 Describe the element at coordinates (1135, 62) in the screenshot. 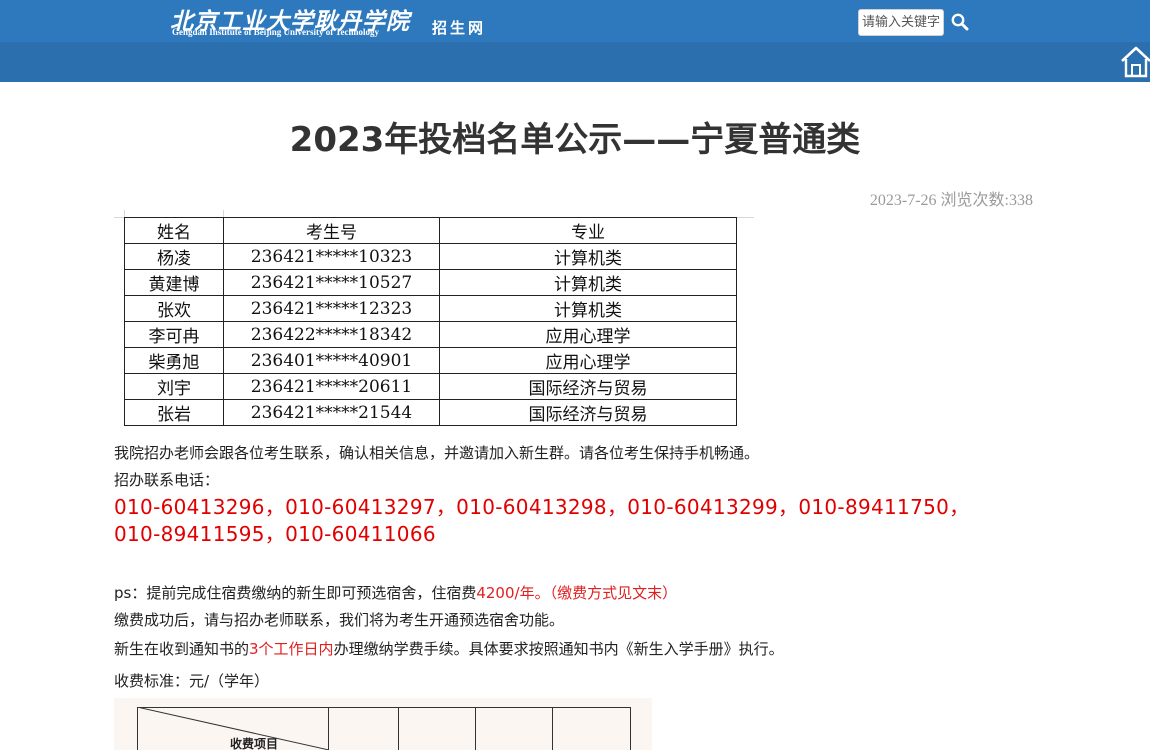

I see `home-icon` at that location.